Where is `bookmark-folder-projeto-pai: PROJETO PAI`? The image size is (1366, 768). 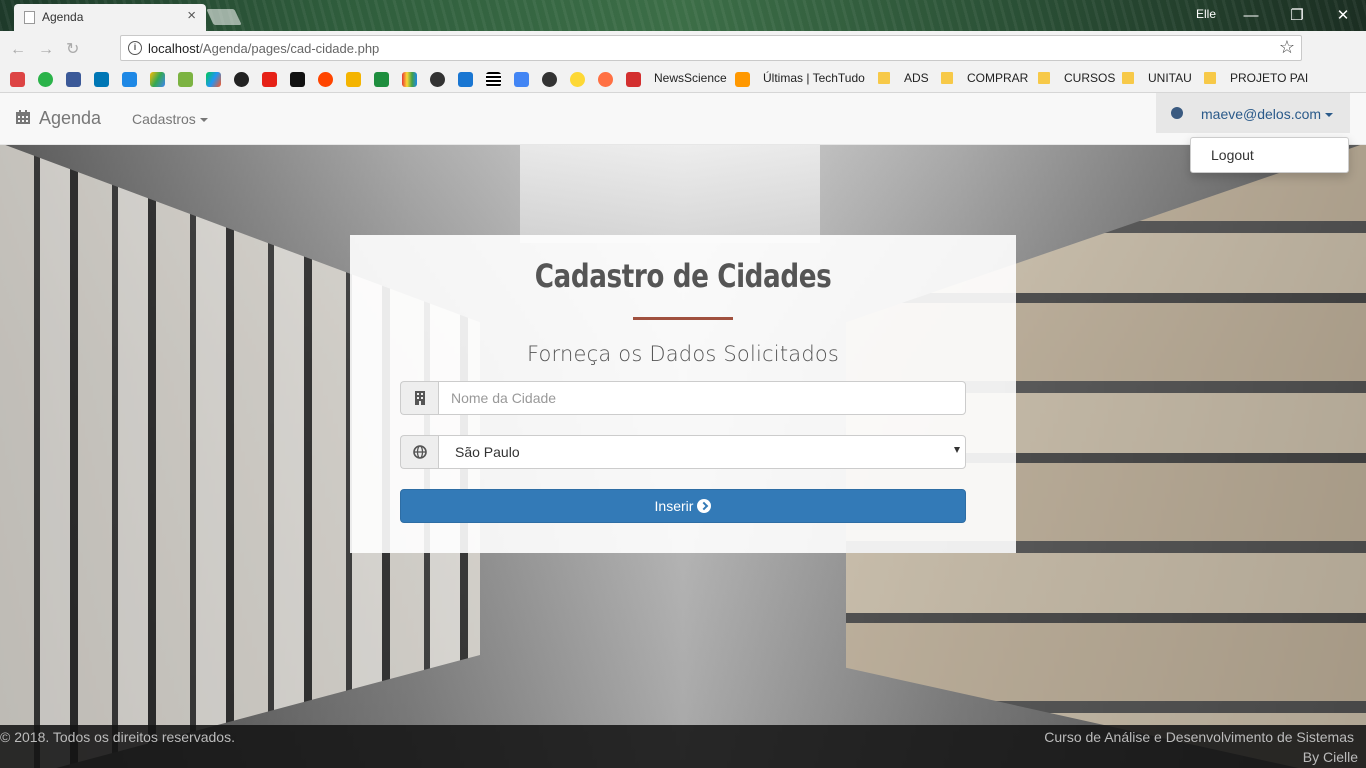
bookmark-folder-projeto-pai: PROJETO PAI is located at coordinates (1256, 78).